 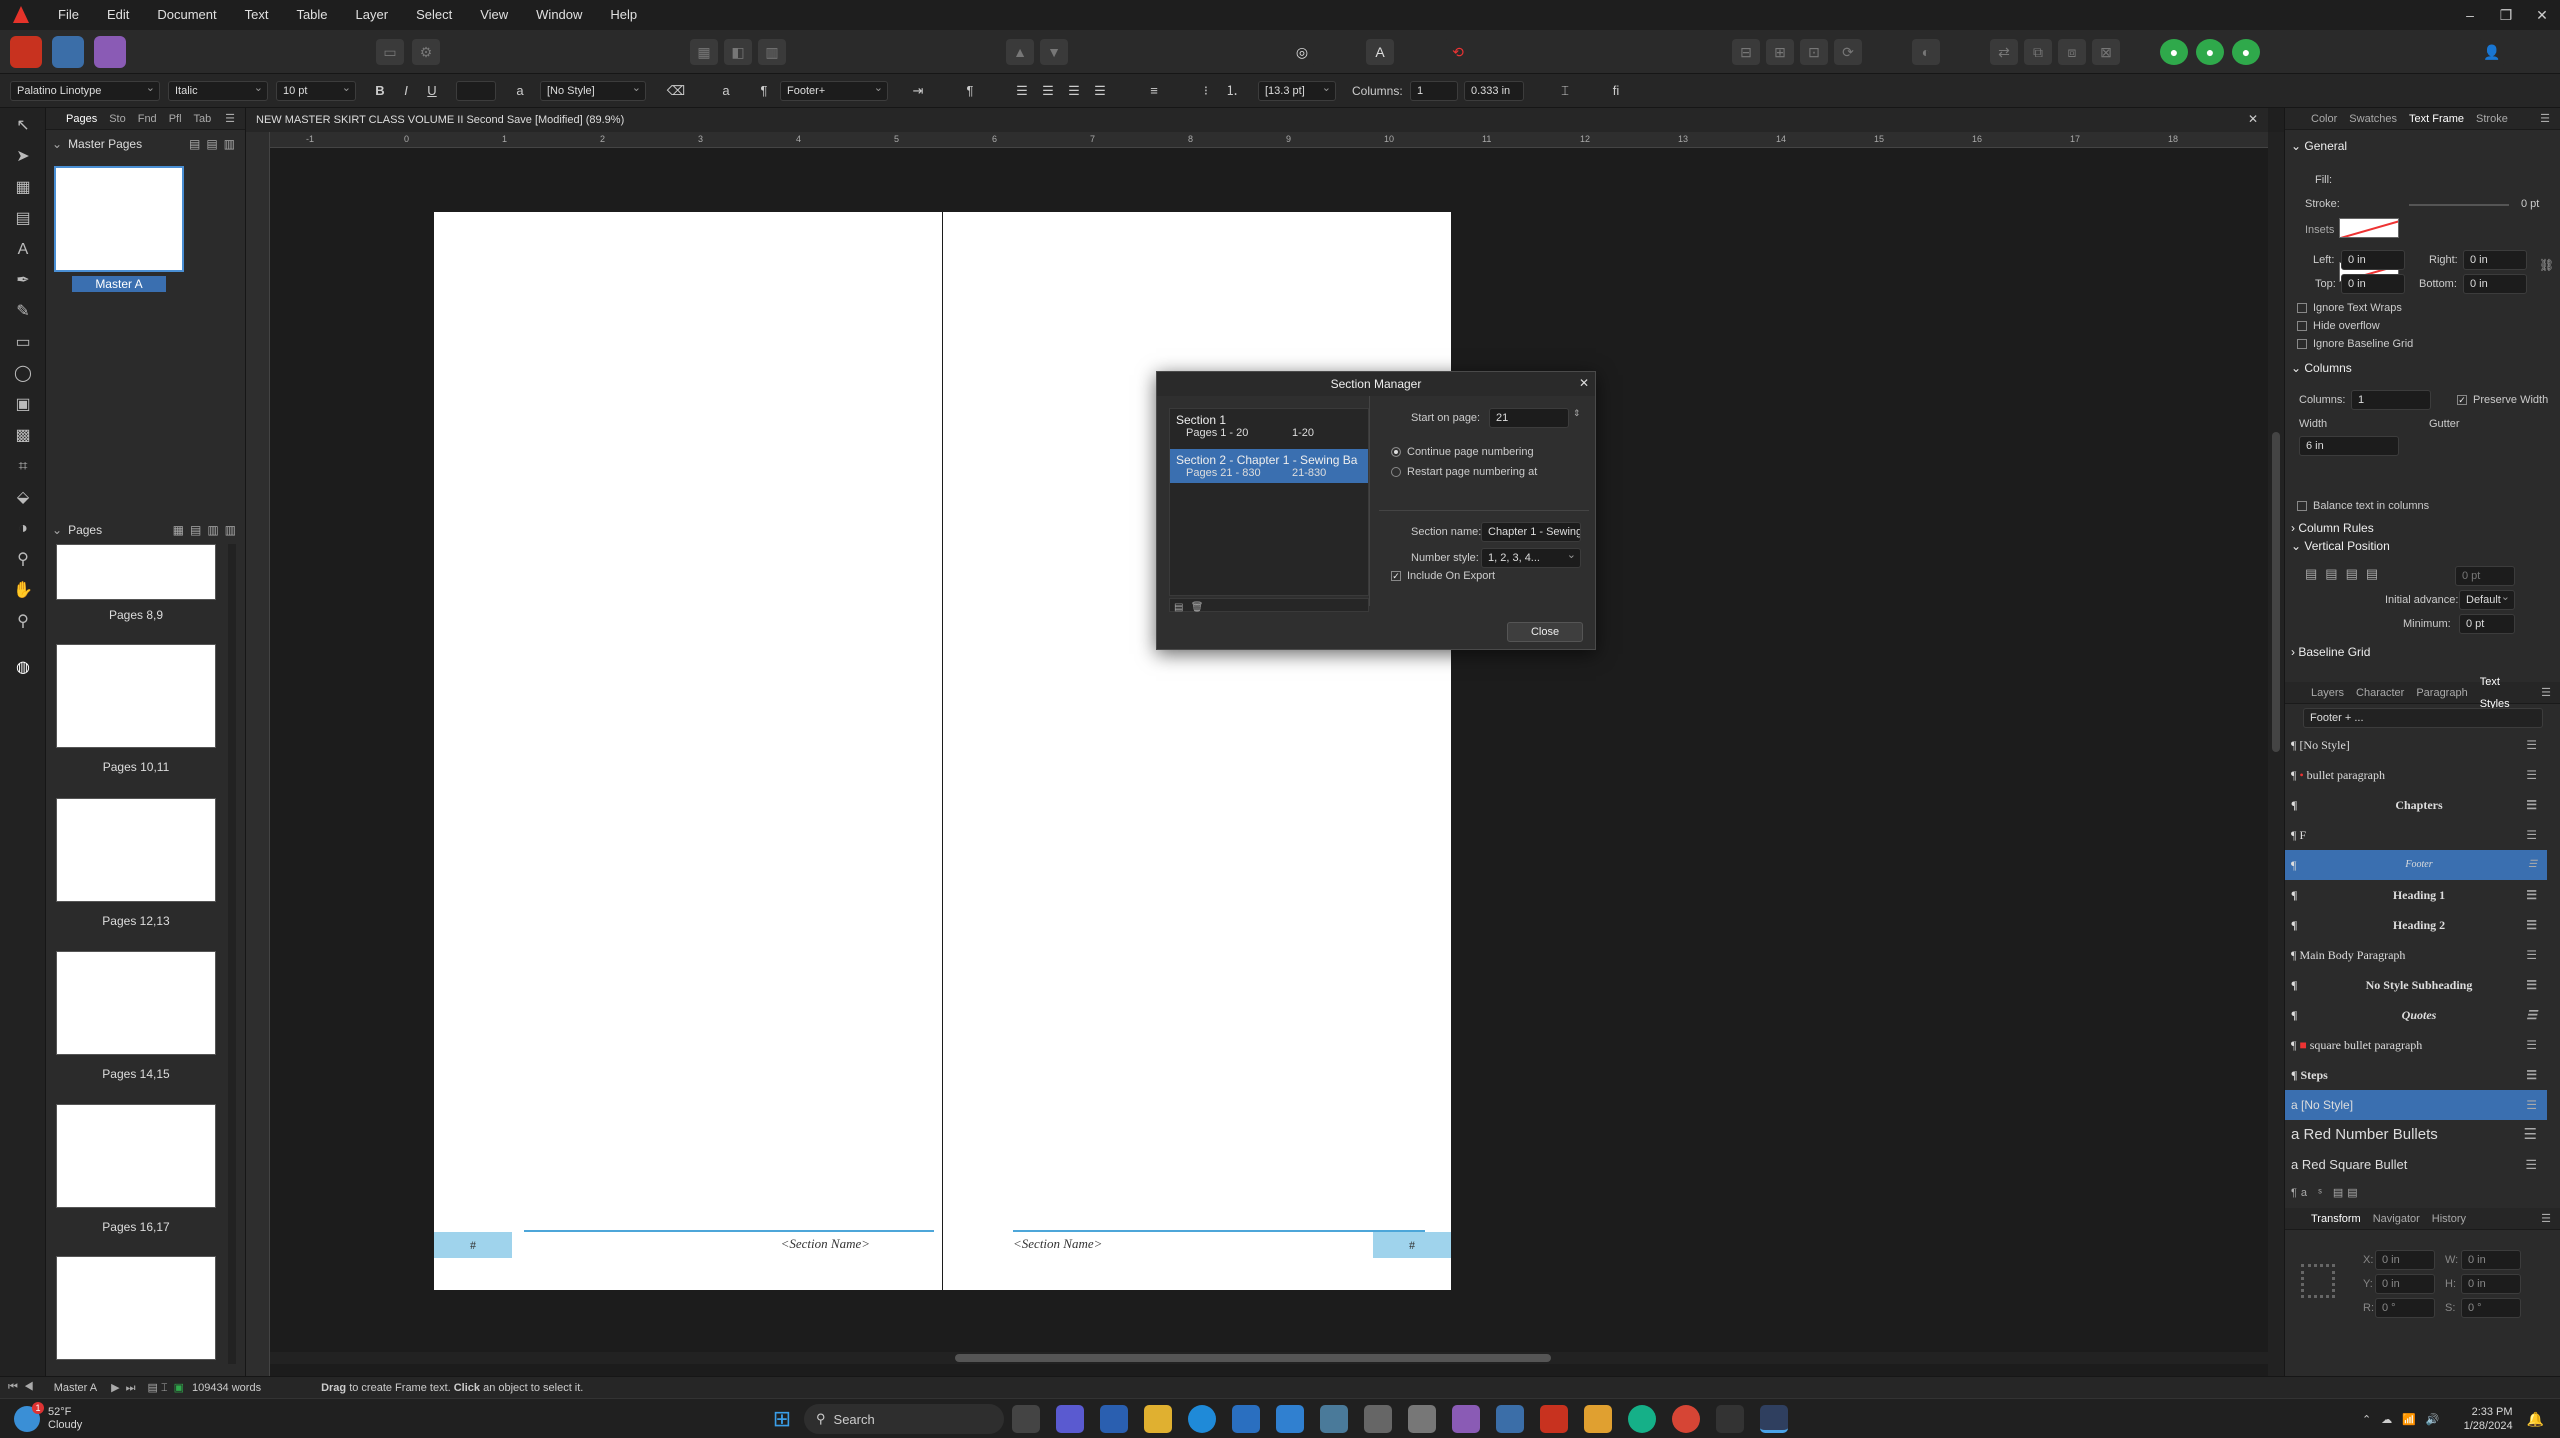 I want to click on restore-icon: ❐, so click(x=2506, y=15).